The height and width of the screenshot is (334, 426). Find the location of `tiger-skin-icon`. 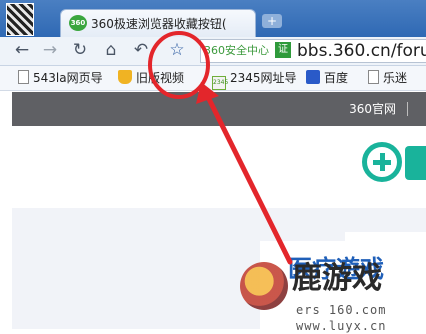

tiger-skin-icon is located at coordinates (20, 19).